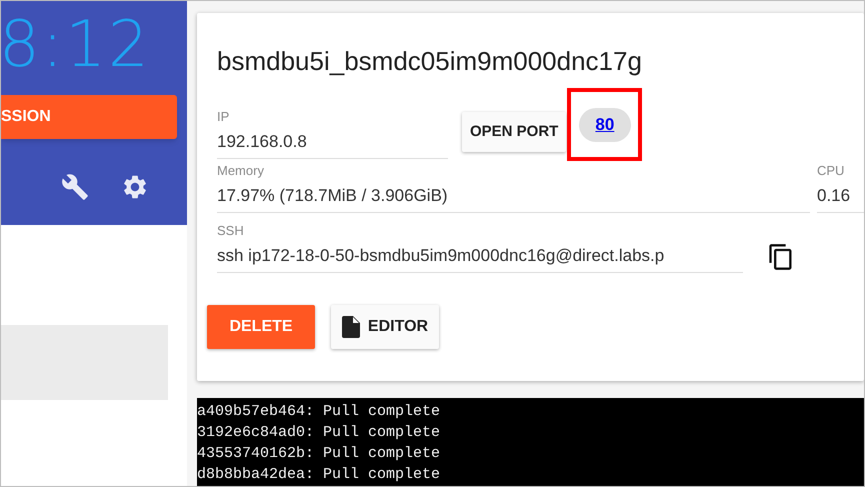 This screenshot has height=487, width=865. What do you see at coordinates (332, 142) in the screenshot?
I see `ip-field: 192.168.0.8` at bounding box center [332, 142].